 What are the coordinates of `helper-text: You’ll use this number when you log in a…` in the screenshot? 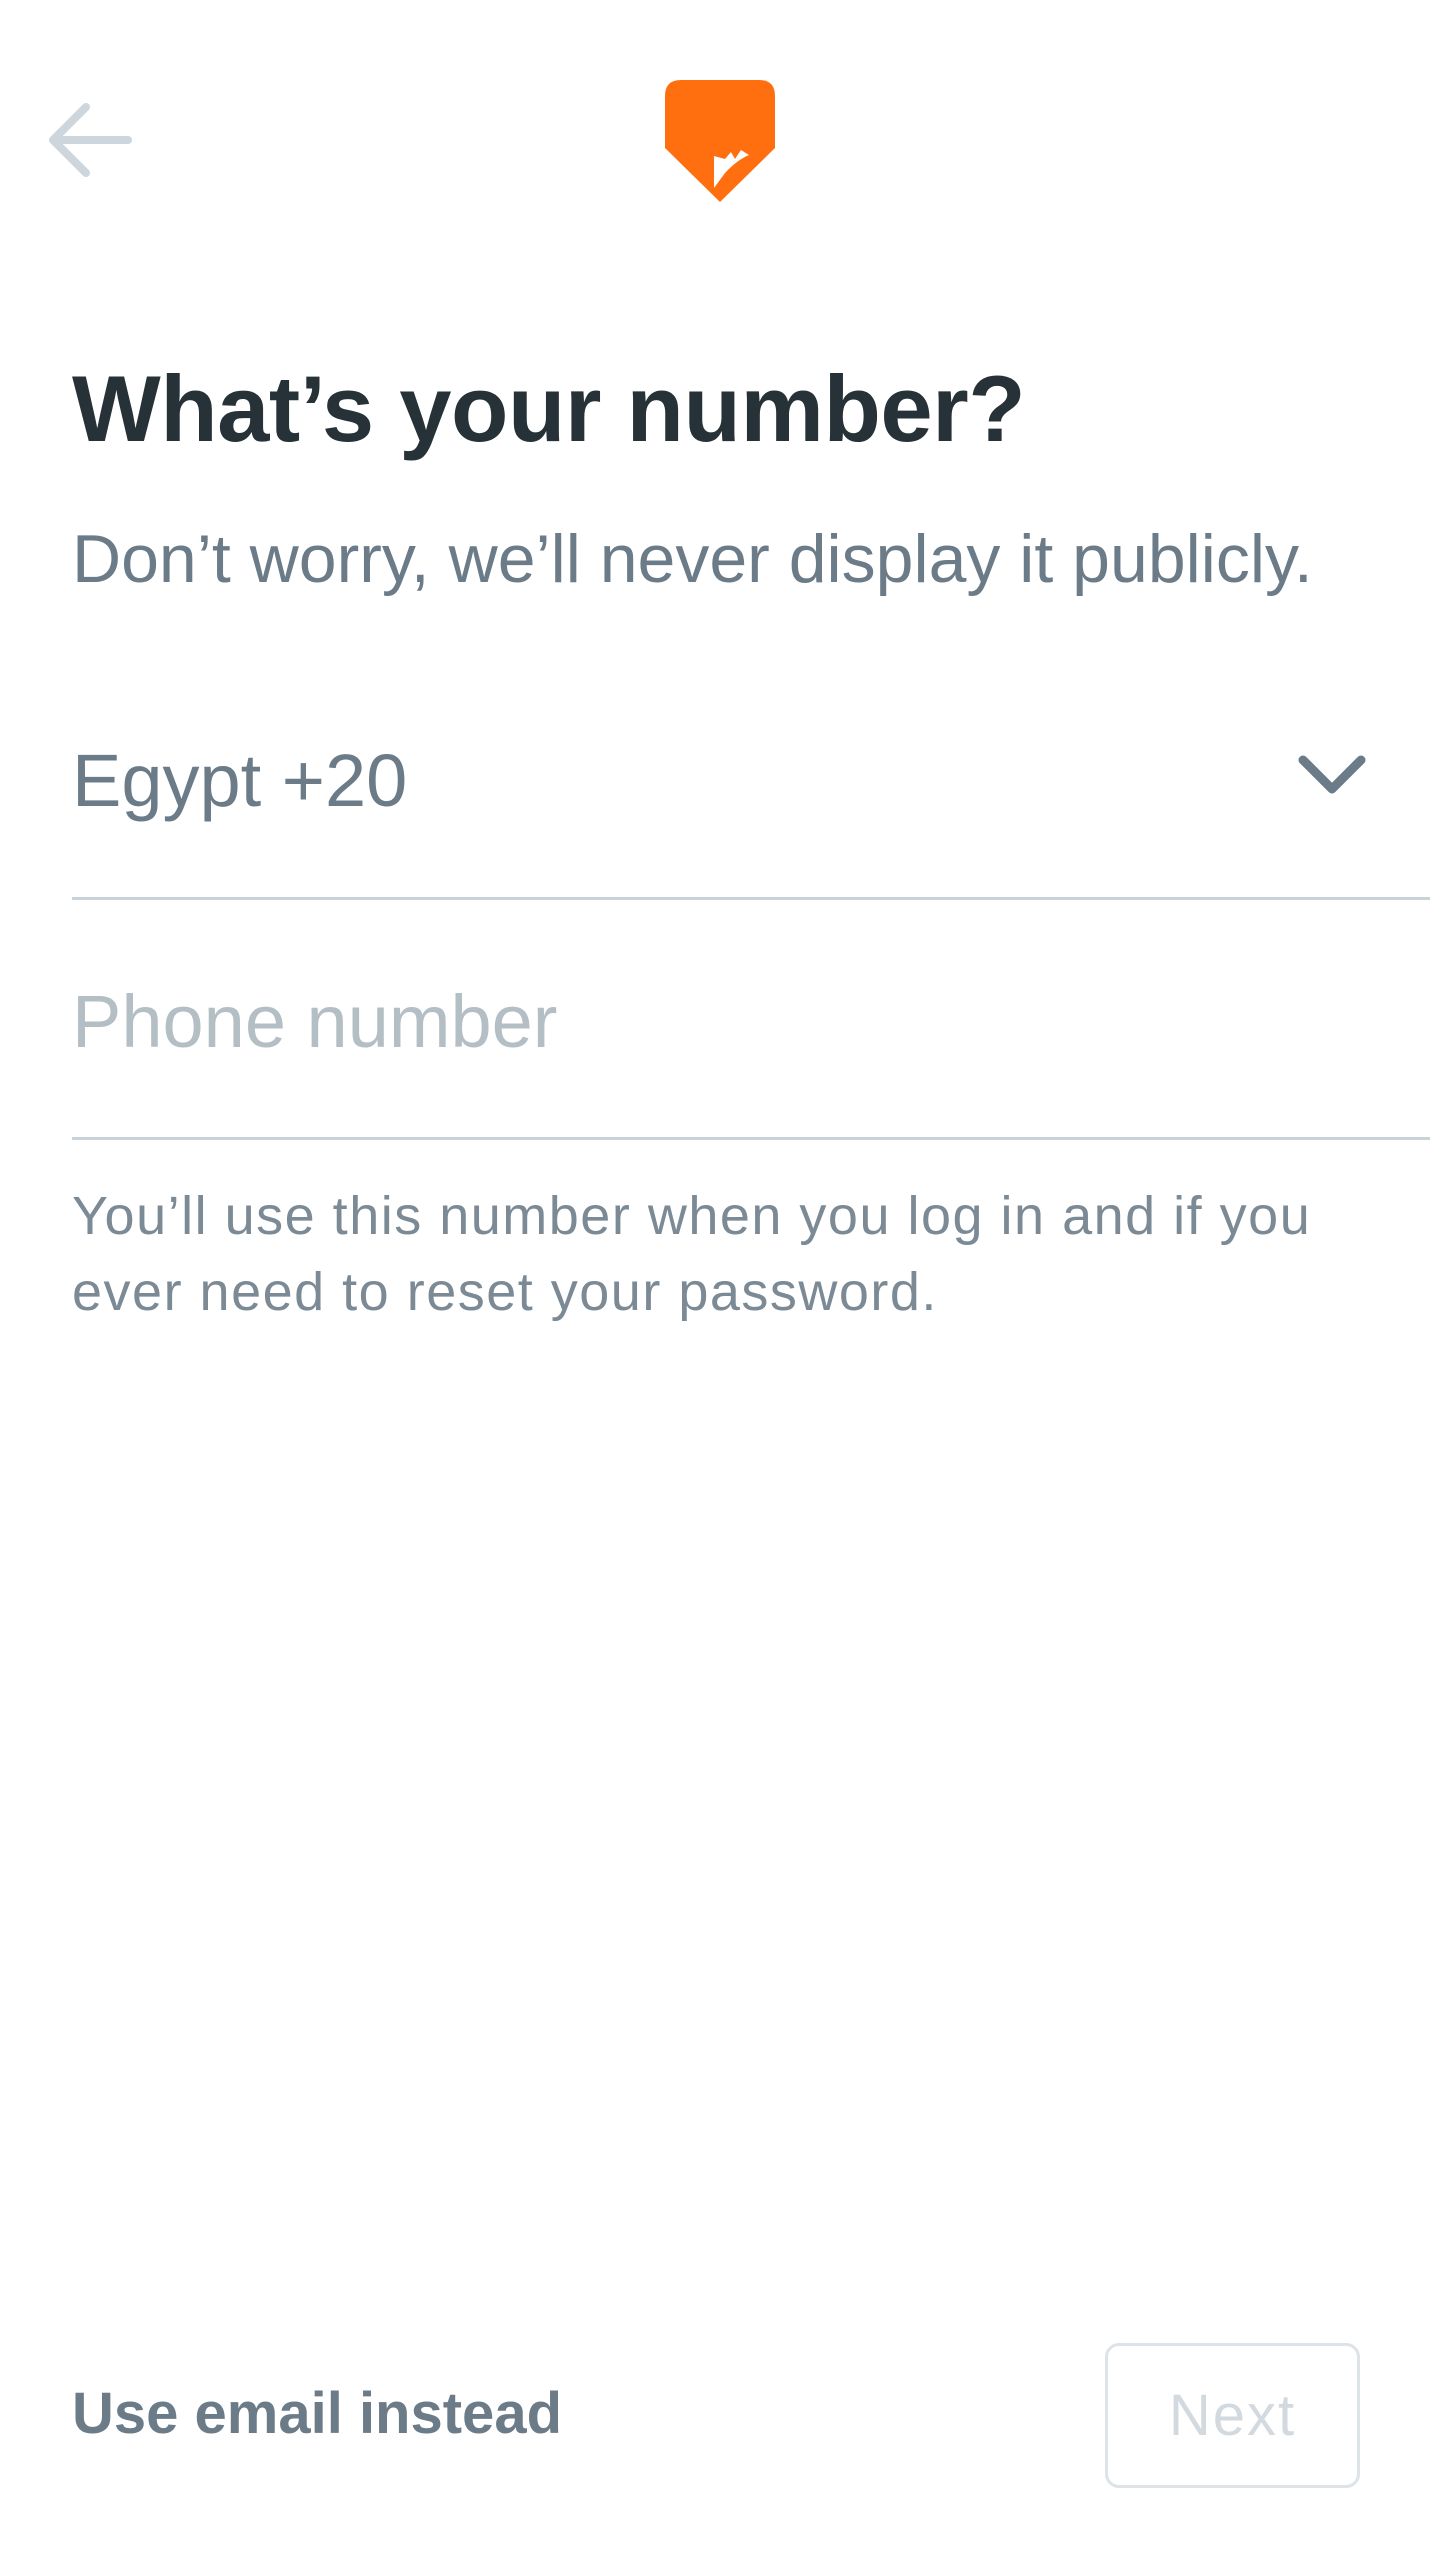 It's located at (692, 1254).